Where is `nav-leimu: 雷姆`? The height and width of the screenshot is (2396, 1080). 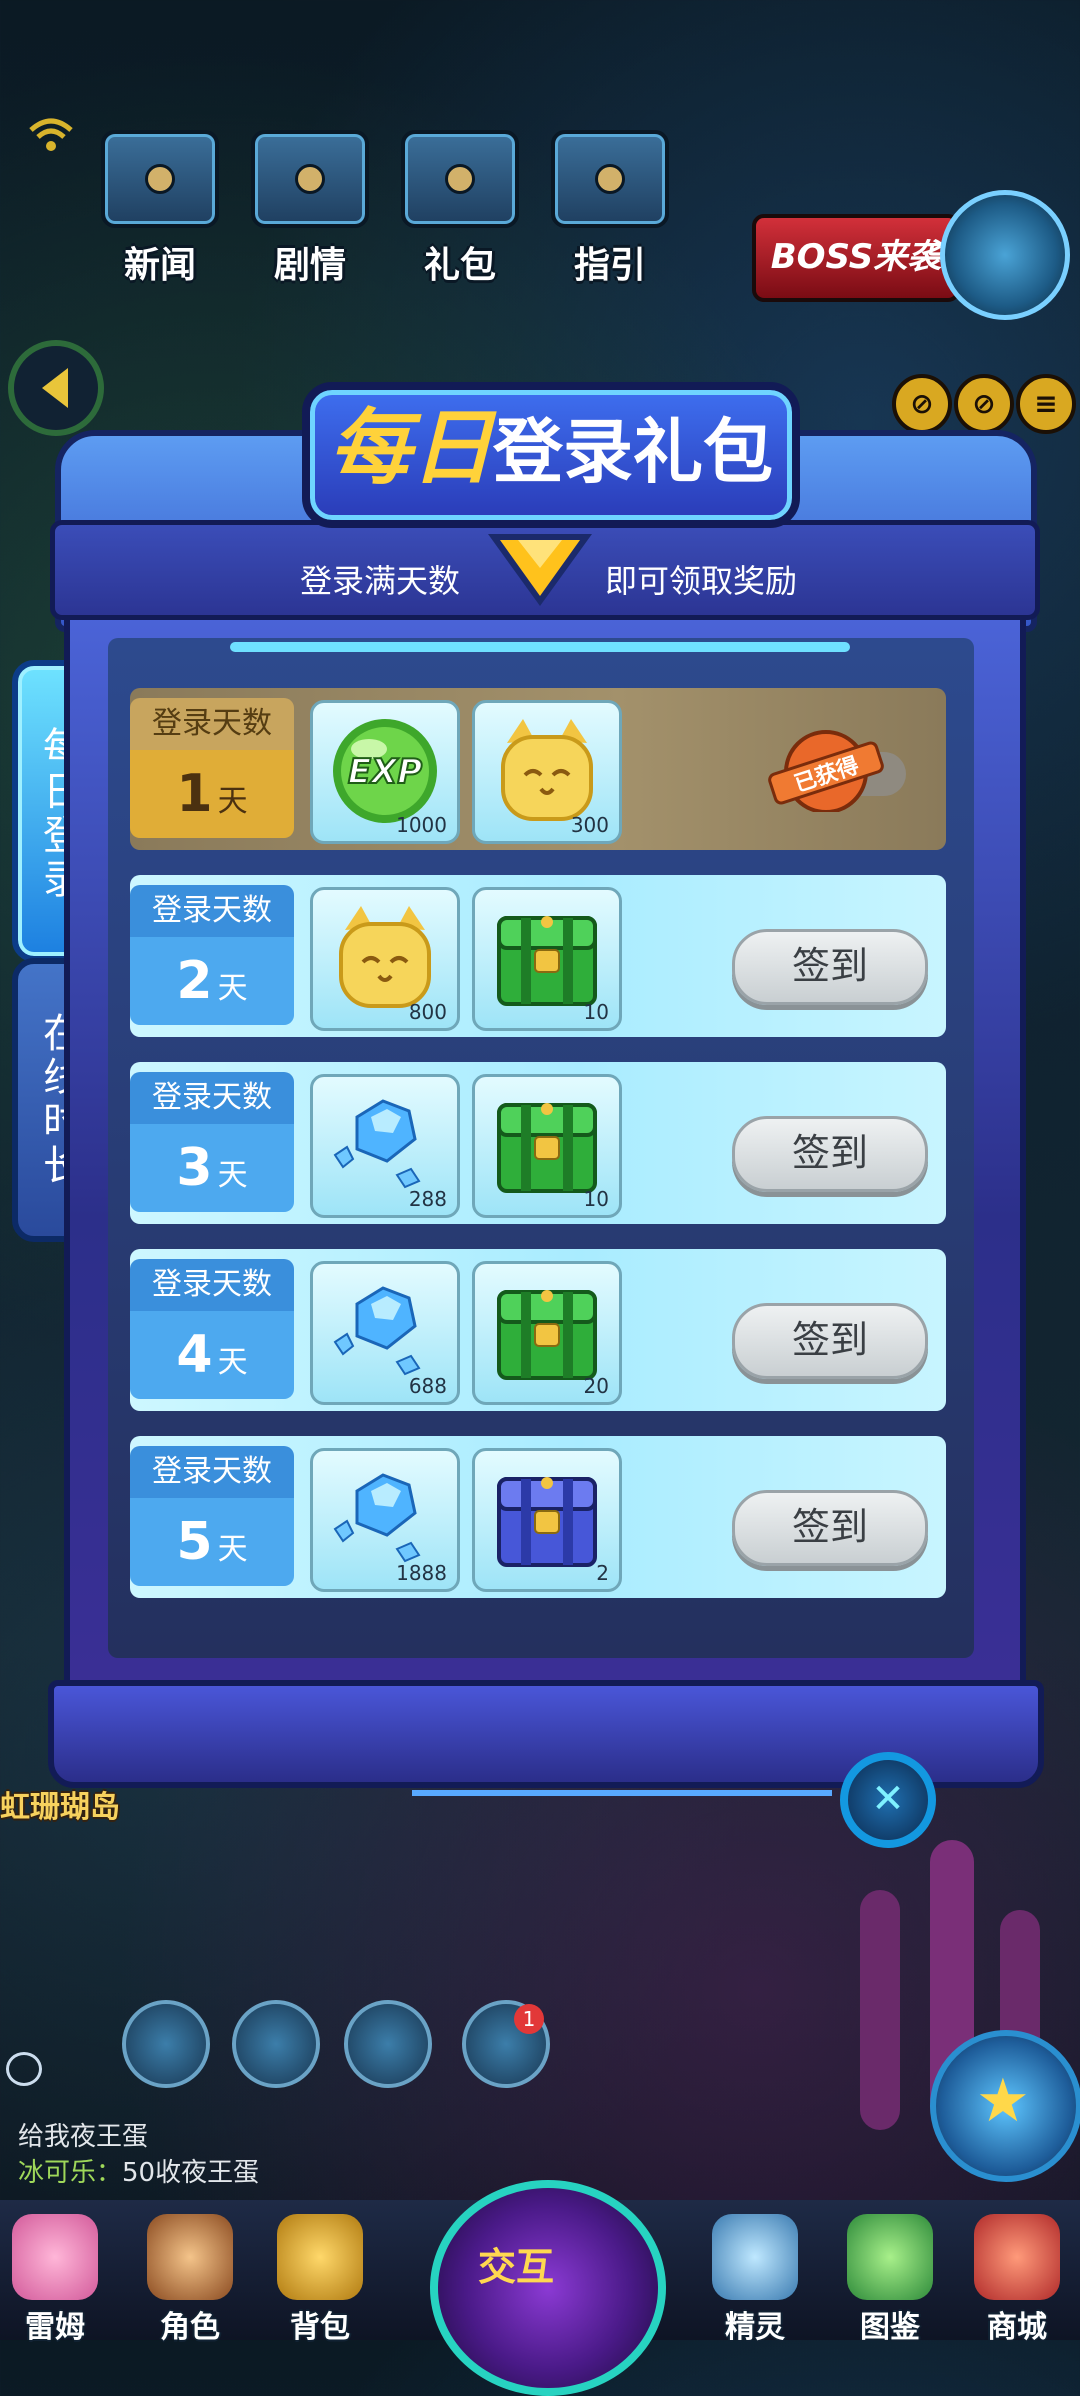
nav-leimu: 雷姆 is located at coordinates (55, 2280).